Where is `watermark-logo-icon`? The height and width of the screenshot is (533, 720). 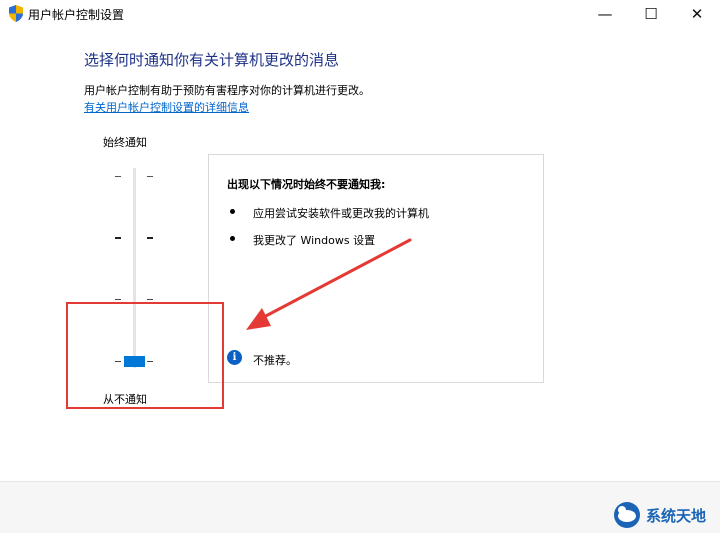 watermark-logo-icon is located at coordinates (627, 515).